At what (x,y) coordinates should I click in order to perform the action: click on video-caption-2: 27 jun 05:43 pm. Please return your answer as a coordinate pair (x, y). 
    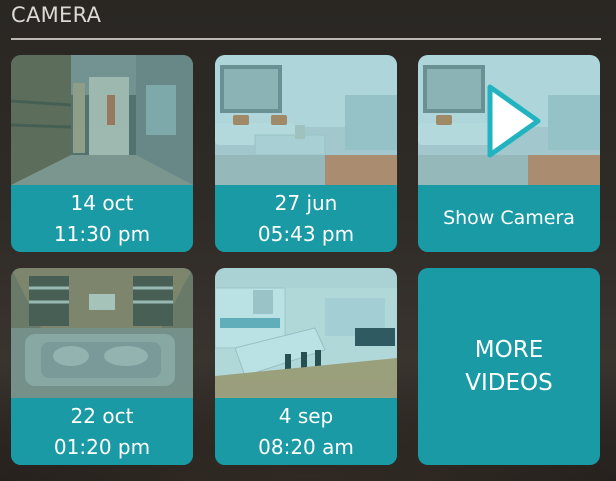
    Looking at the image, I should click on (306, 218).